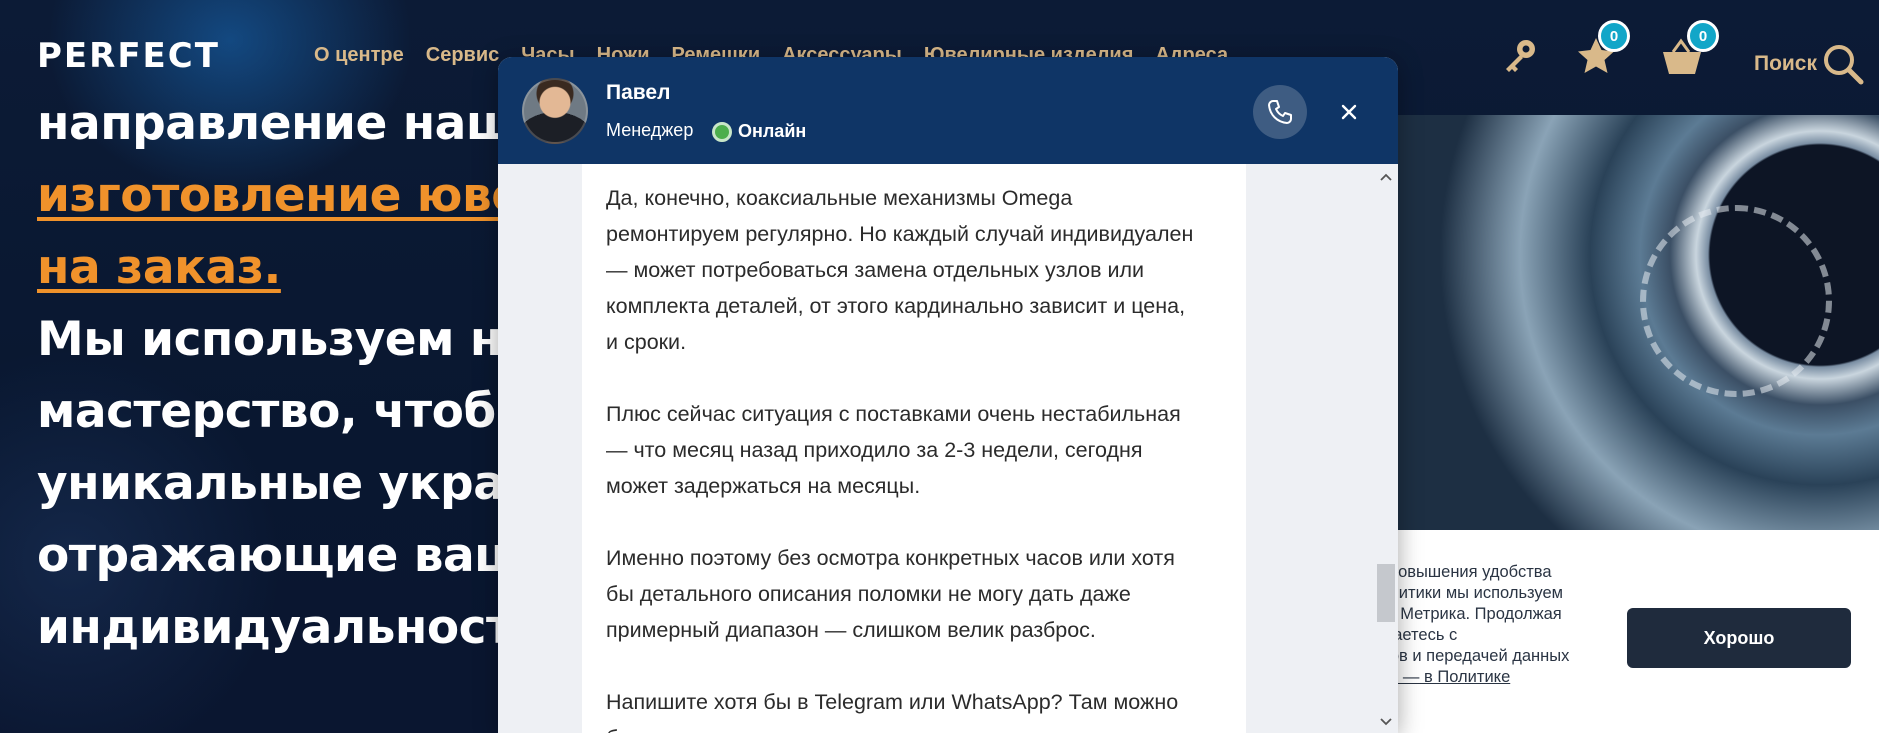  What do you see at coordinates (1785, 64) in the screenshot?
I see `search-label: Поиск` at bounding box center [1785, 64].